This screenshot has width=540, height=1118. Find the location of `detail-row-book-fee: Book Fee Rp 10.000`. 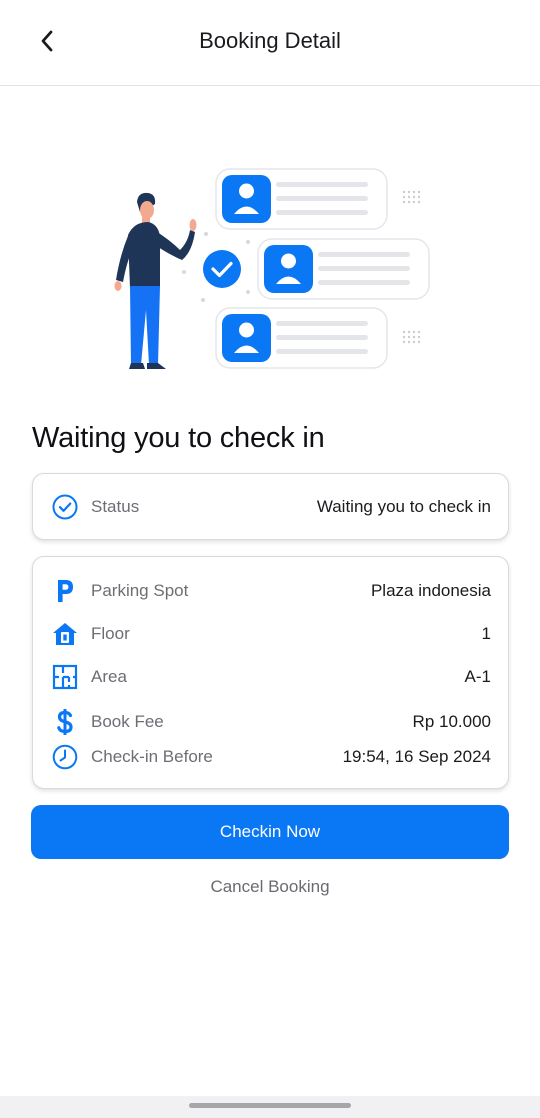

detail-row-book-fee: Book Fee Rp 10.000 is located at coordinates (270, 722).